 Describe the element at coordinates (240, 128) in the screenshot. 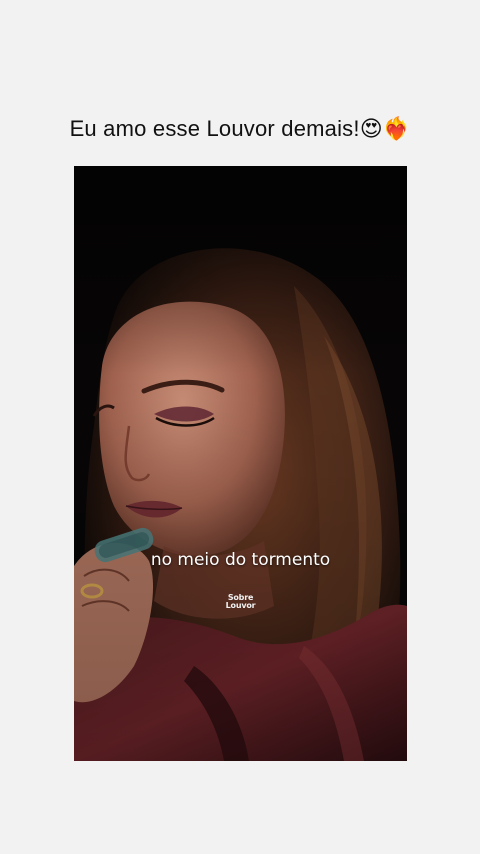

I see `post-caption: Eu amo esse Louvor demais!😍❤️‍🔥` at that location.